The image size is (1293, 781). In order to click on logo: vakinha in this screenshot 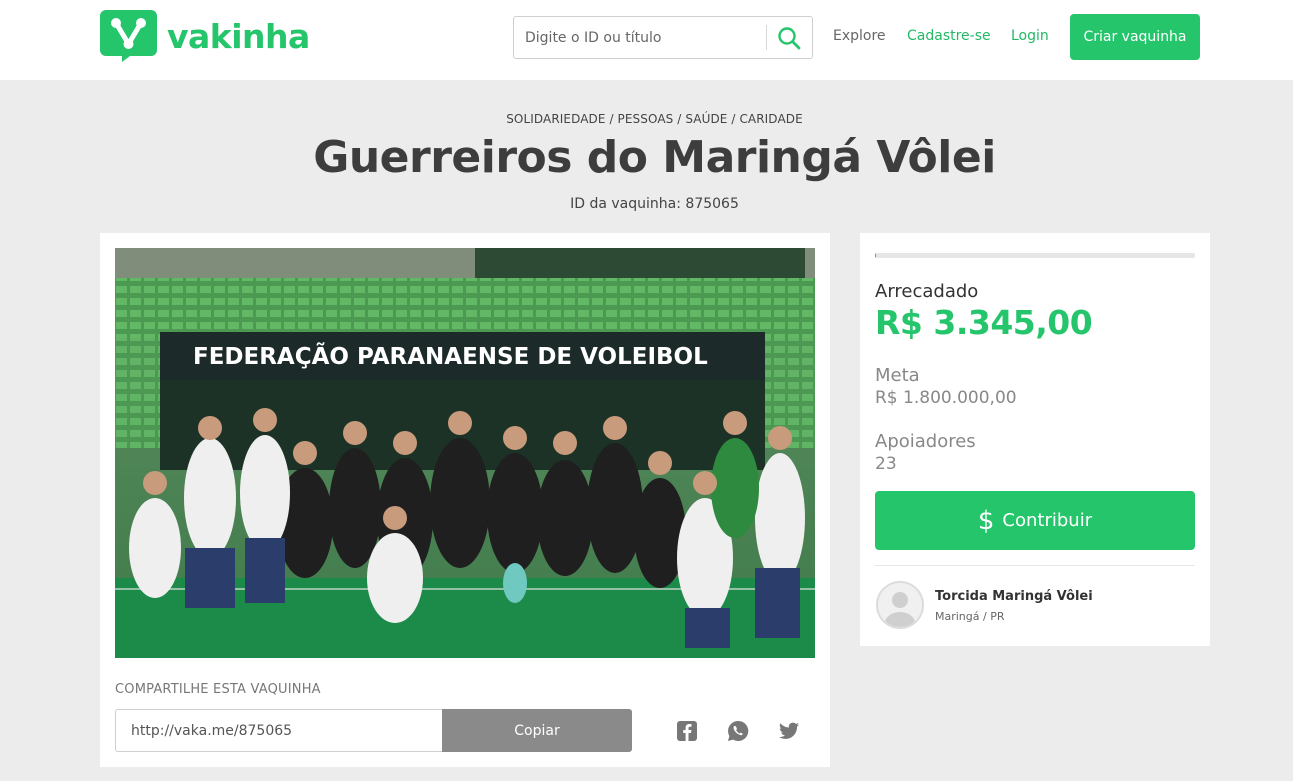, I will do `click(205, 36)`.